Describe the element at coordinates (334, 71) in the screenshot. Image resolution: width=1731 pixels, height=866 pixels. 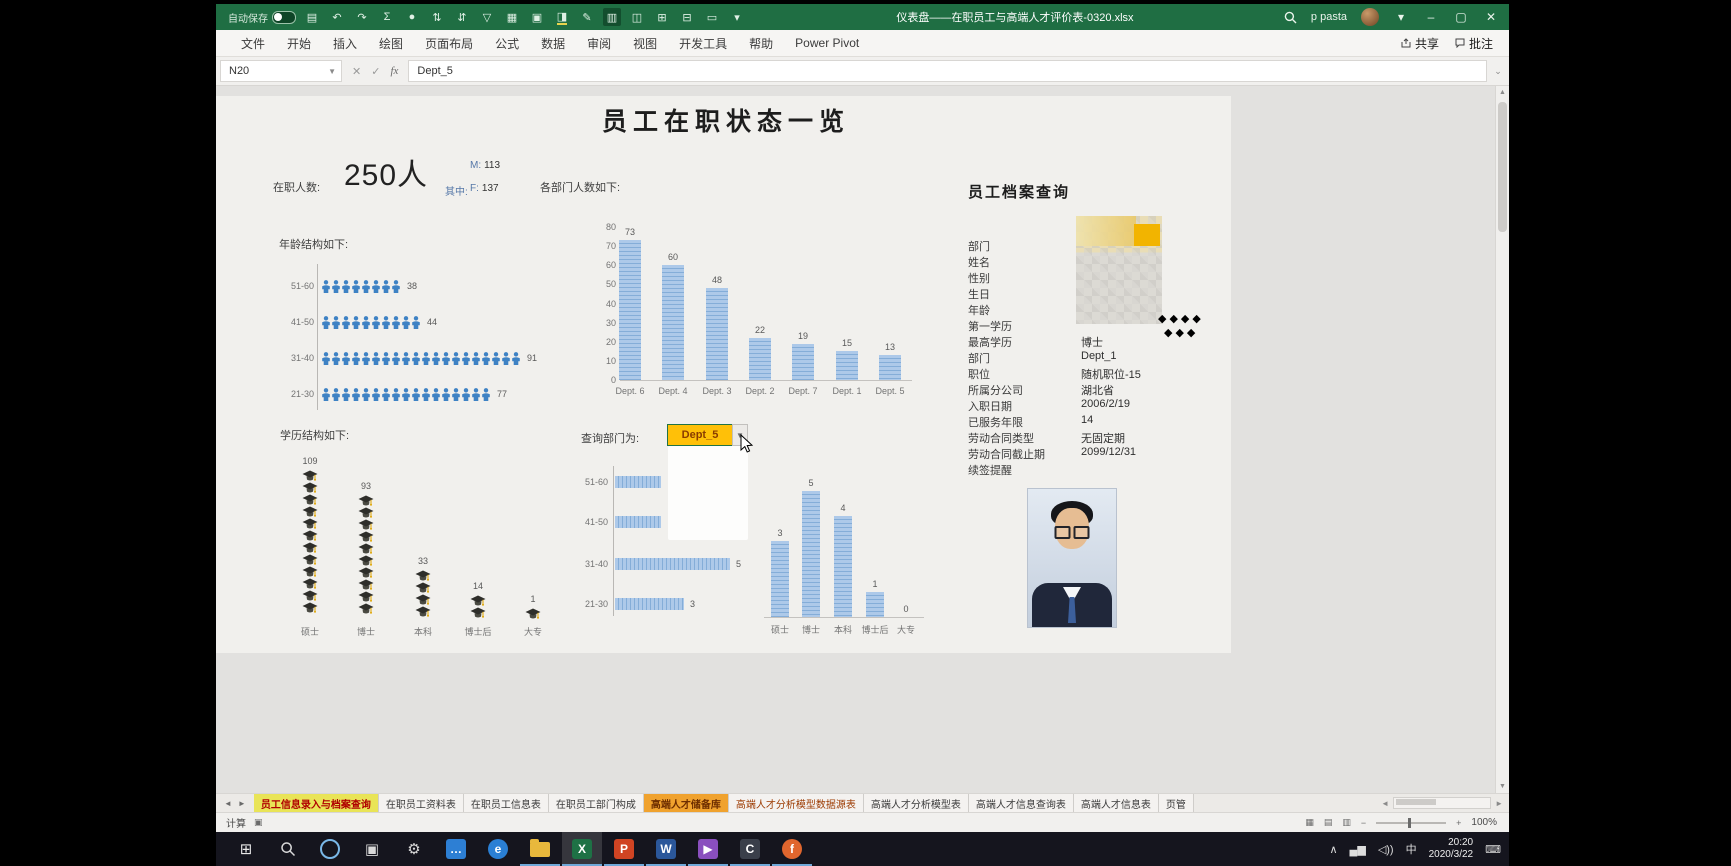
I see `namebox-dropdown-icon: ▼` at that location.